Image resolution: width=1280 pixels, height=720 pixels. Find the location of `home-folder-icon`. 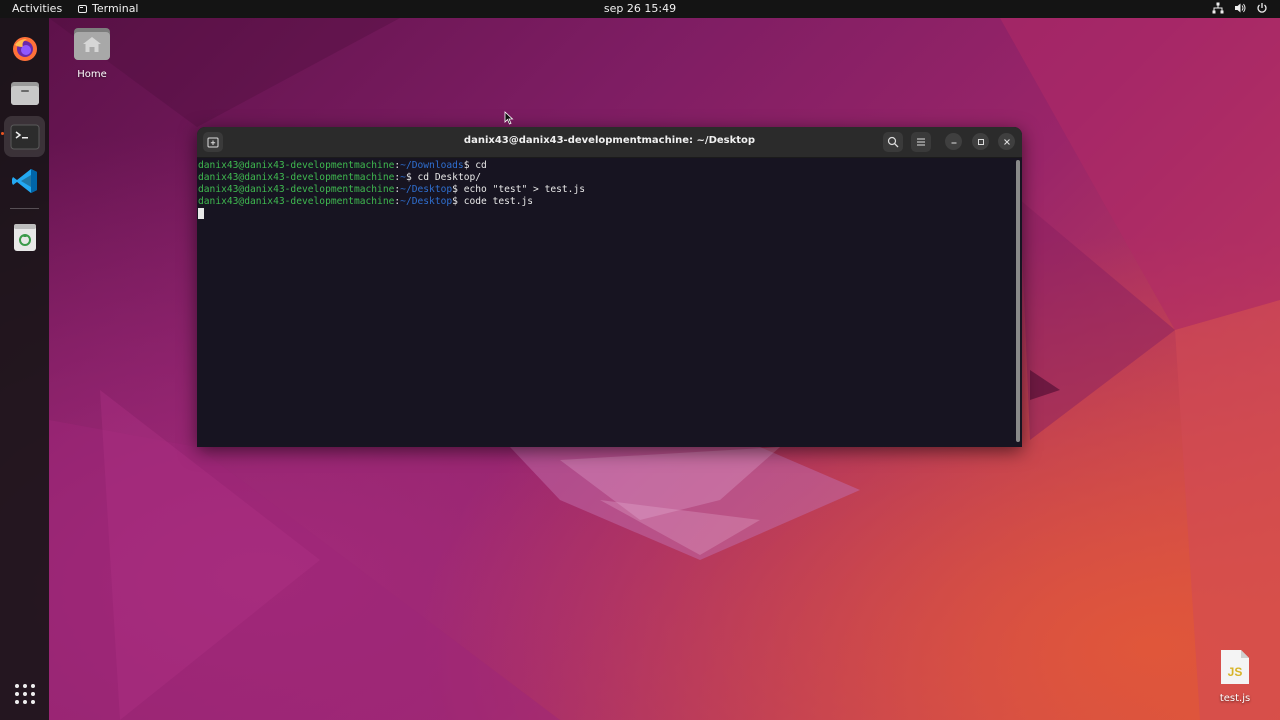

home-folder-icon is located at coordinates (92, 44).